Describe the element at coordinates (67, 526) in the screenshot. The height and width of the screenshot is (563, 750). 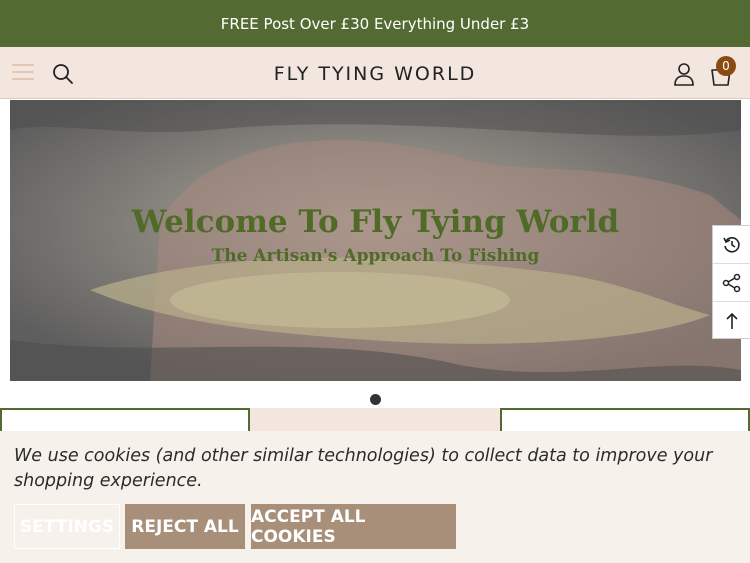
I see `cookie-settings-button: SETTINGS` at that location.